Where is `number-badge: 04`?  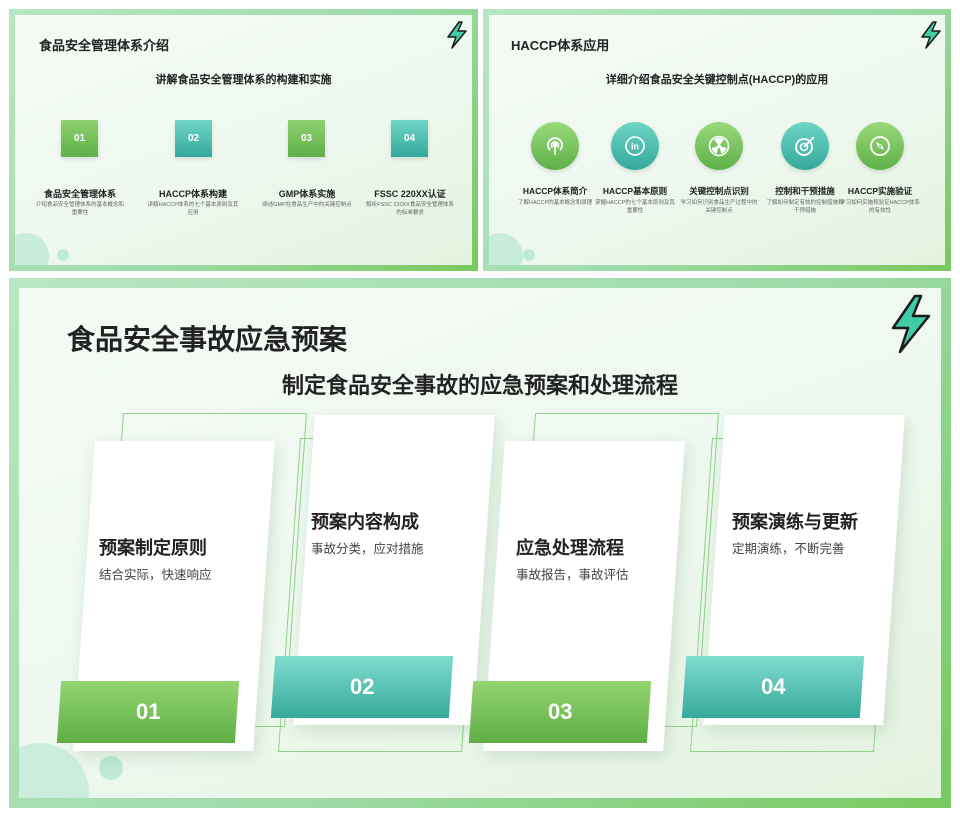 number-badge: 04 is located at coordinates (409, 138).